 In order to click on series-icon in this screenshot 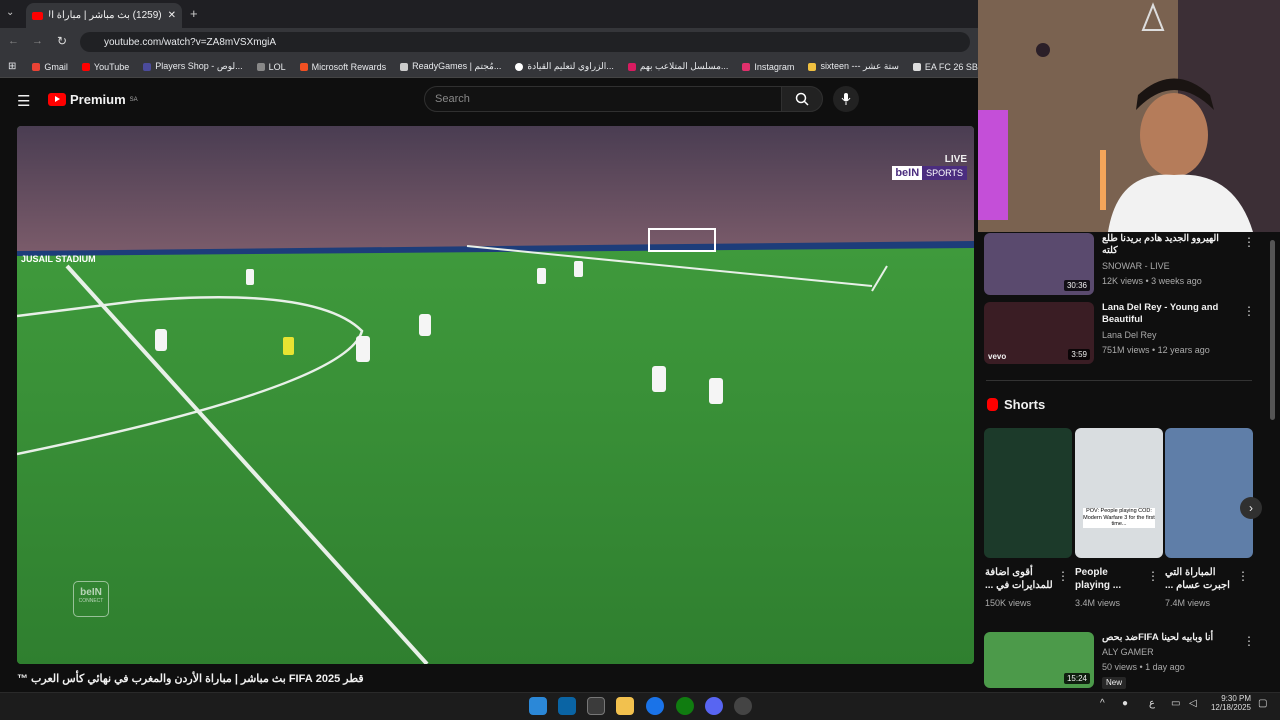, I will do `click(631, 66)`.